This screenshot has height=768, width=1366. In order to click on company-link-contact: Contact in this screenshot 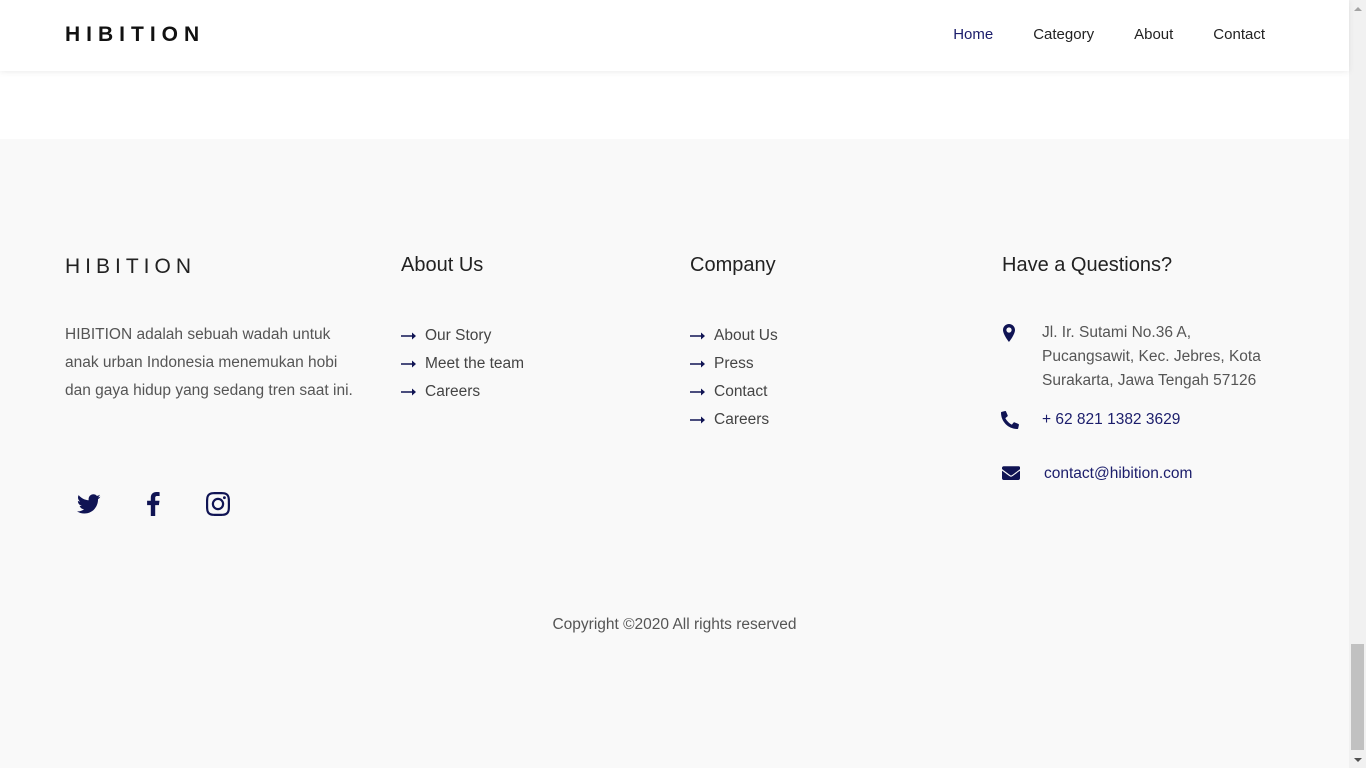, I will do `click(734, 392)`.